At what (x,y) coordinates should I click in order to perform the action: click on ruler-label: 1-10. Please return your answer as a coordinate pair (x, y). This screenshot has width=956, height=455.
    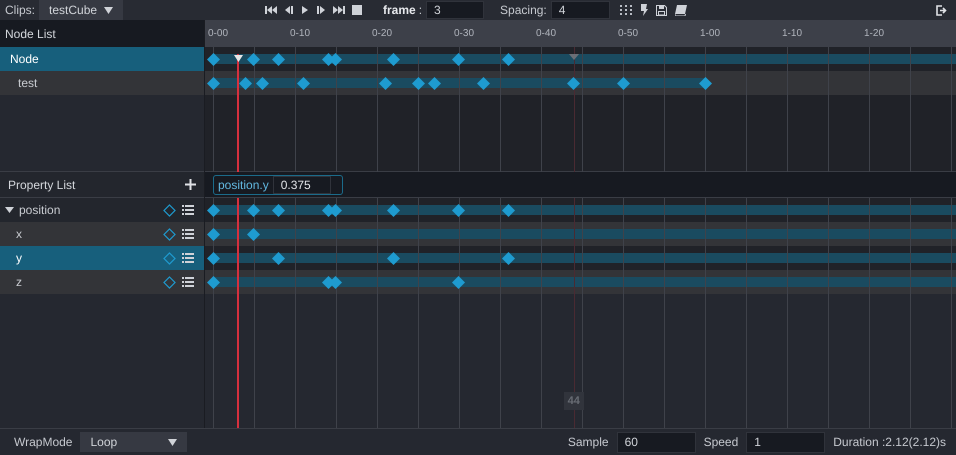
    Looking at the image, I should click on (792, 33).